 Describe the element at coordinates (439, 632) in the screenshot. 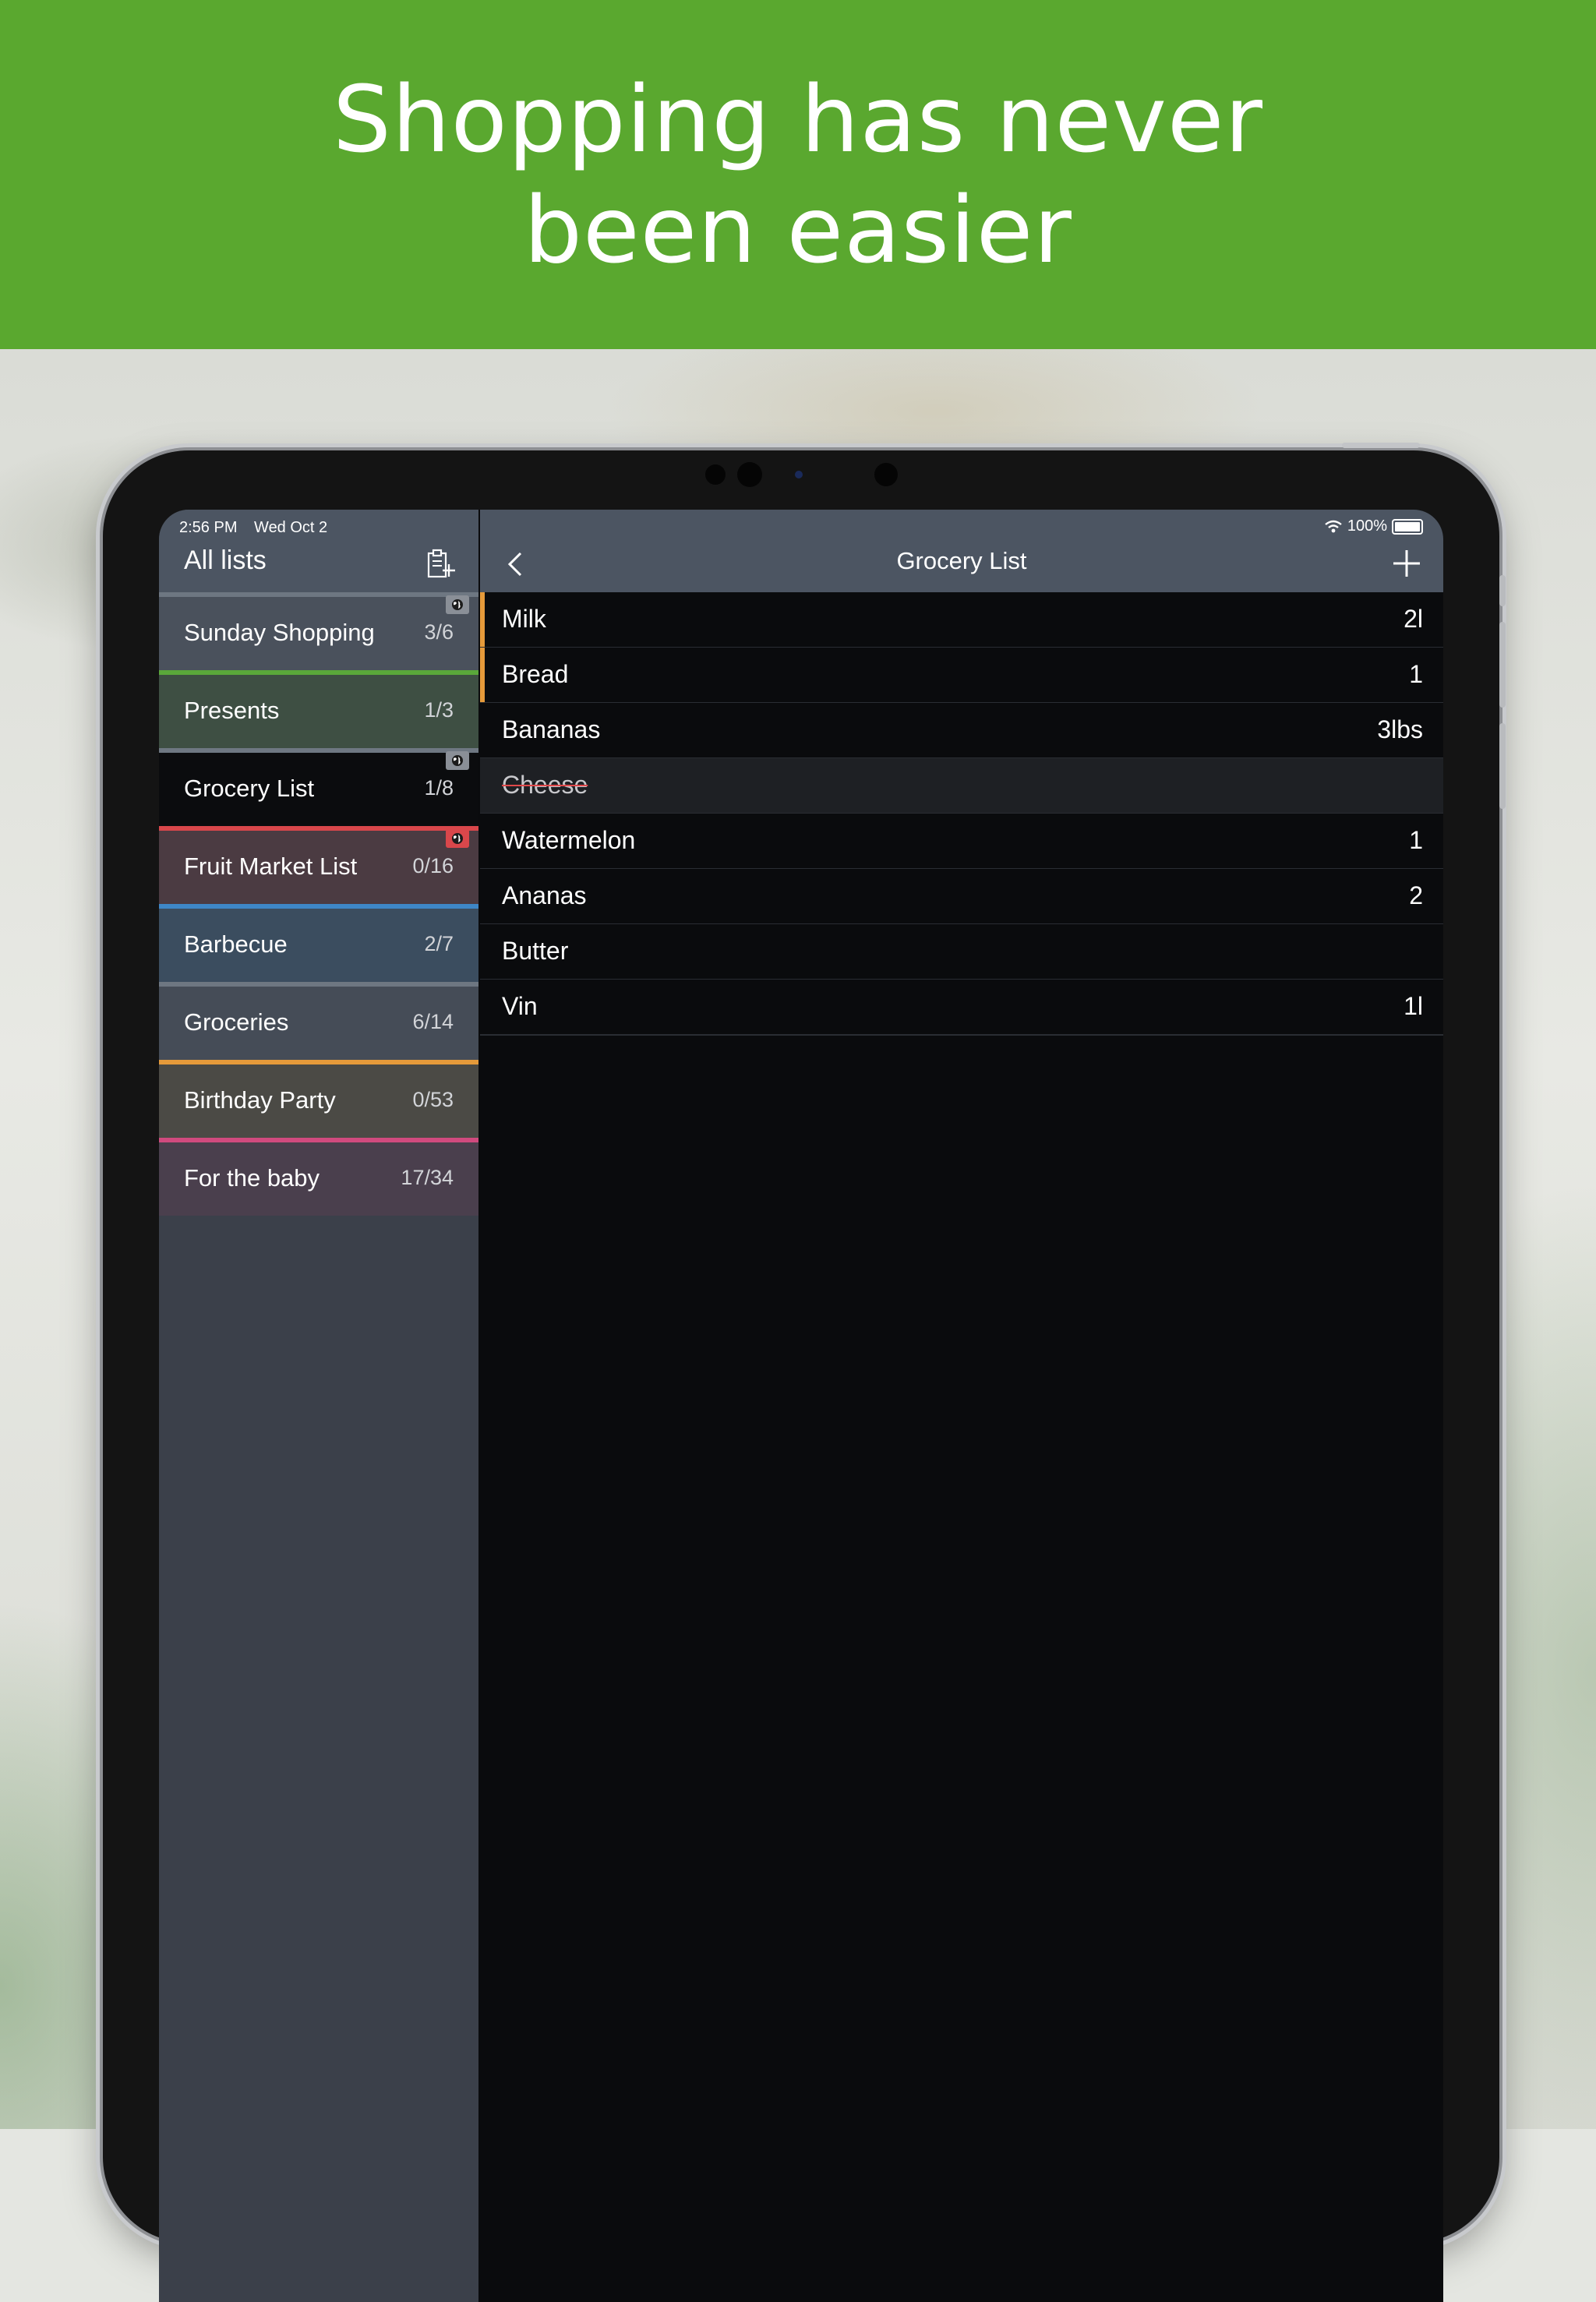

I see `list-progress-count: 3/6` at that location.